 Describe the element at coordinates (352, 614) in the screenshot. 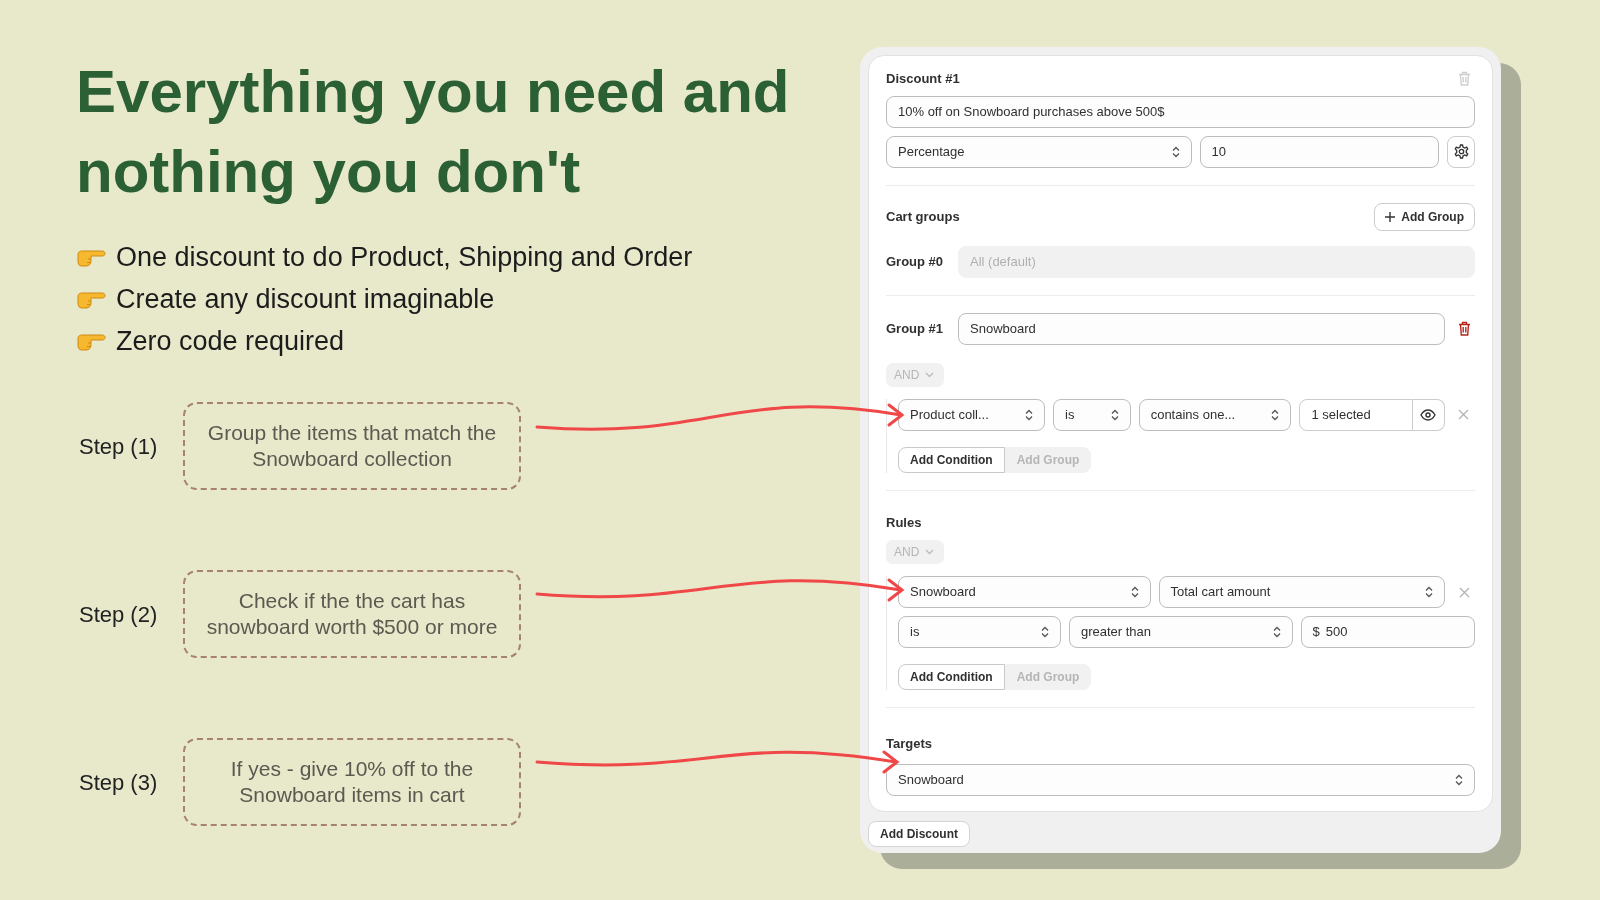

I see `step-description: Check if the the cart has snowboard worth $500 or more` at that location.